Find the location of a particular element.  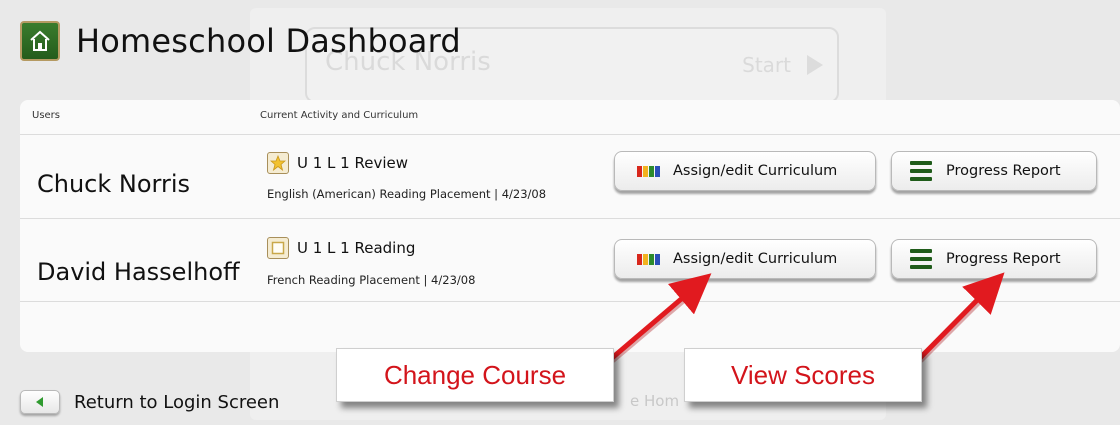

column-header-users: Users is located at coordinates (46, 115).